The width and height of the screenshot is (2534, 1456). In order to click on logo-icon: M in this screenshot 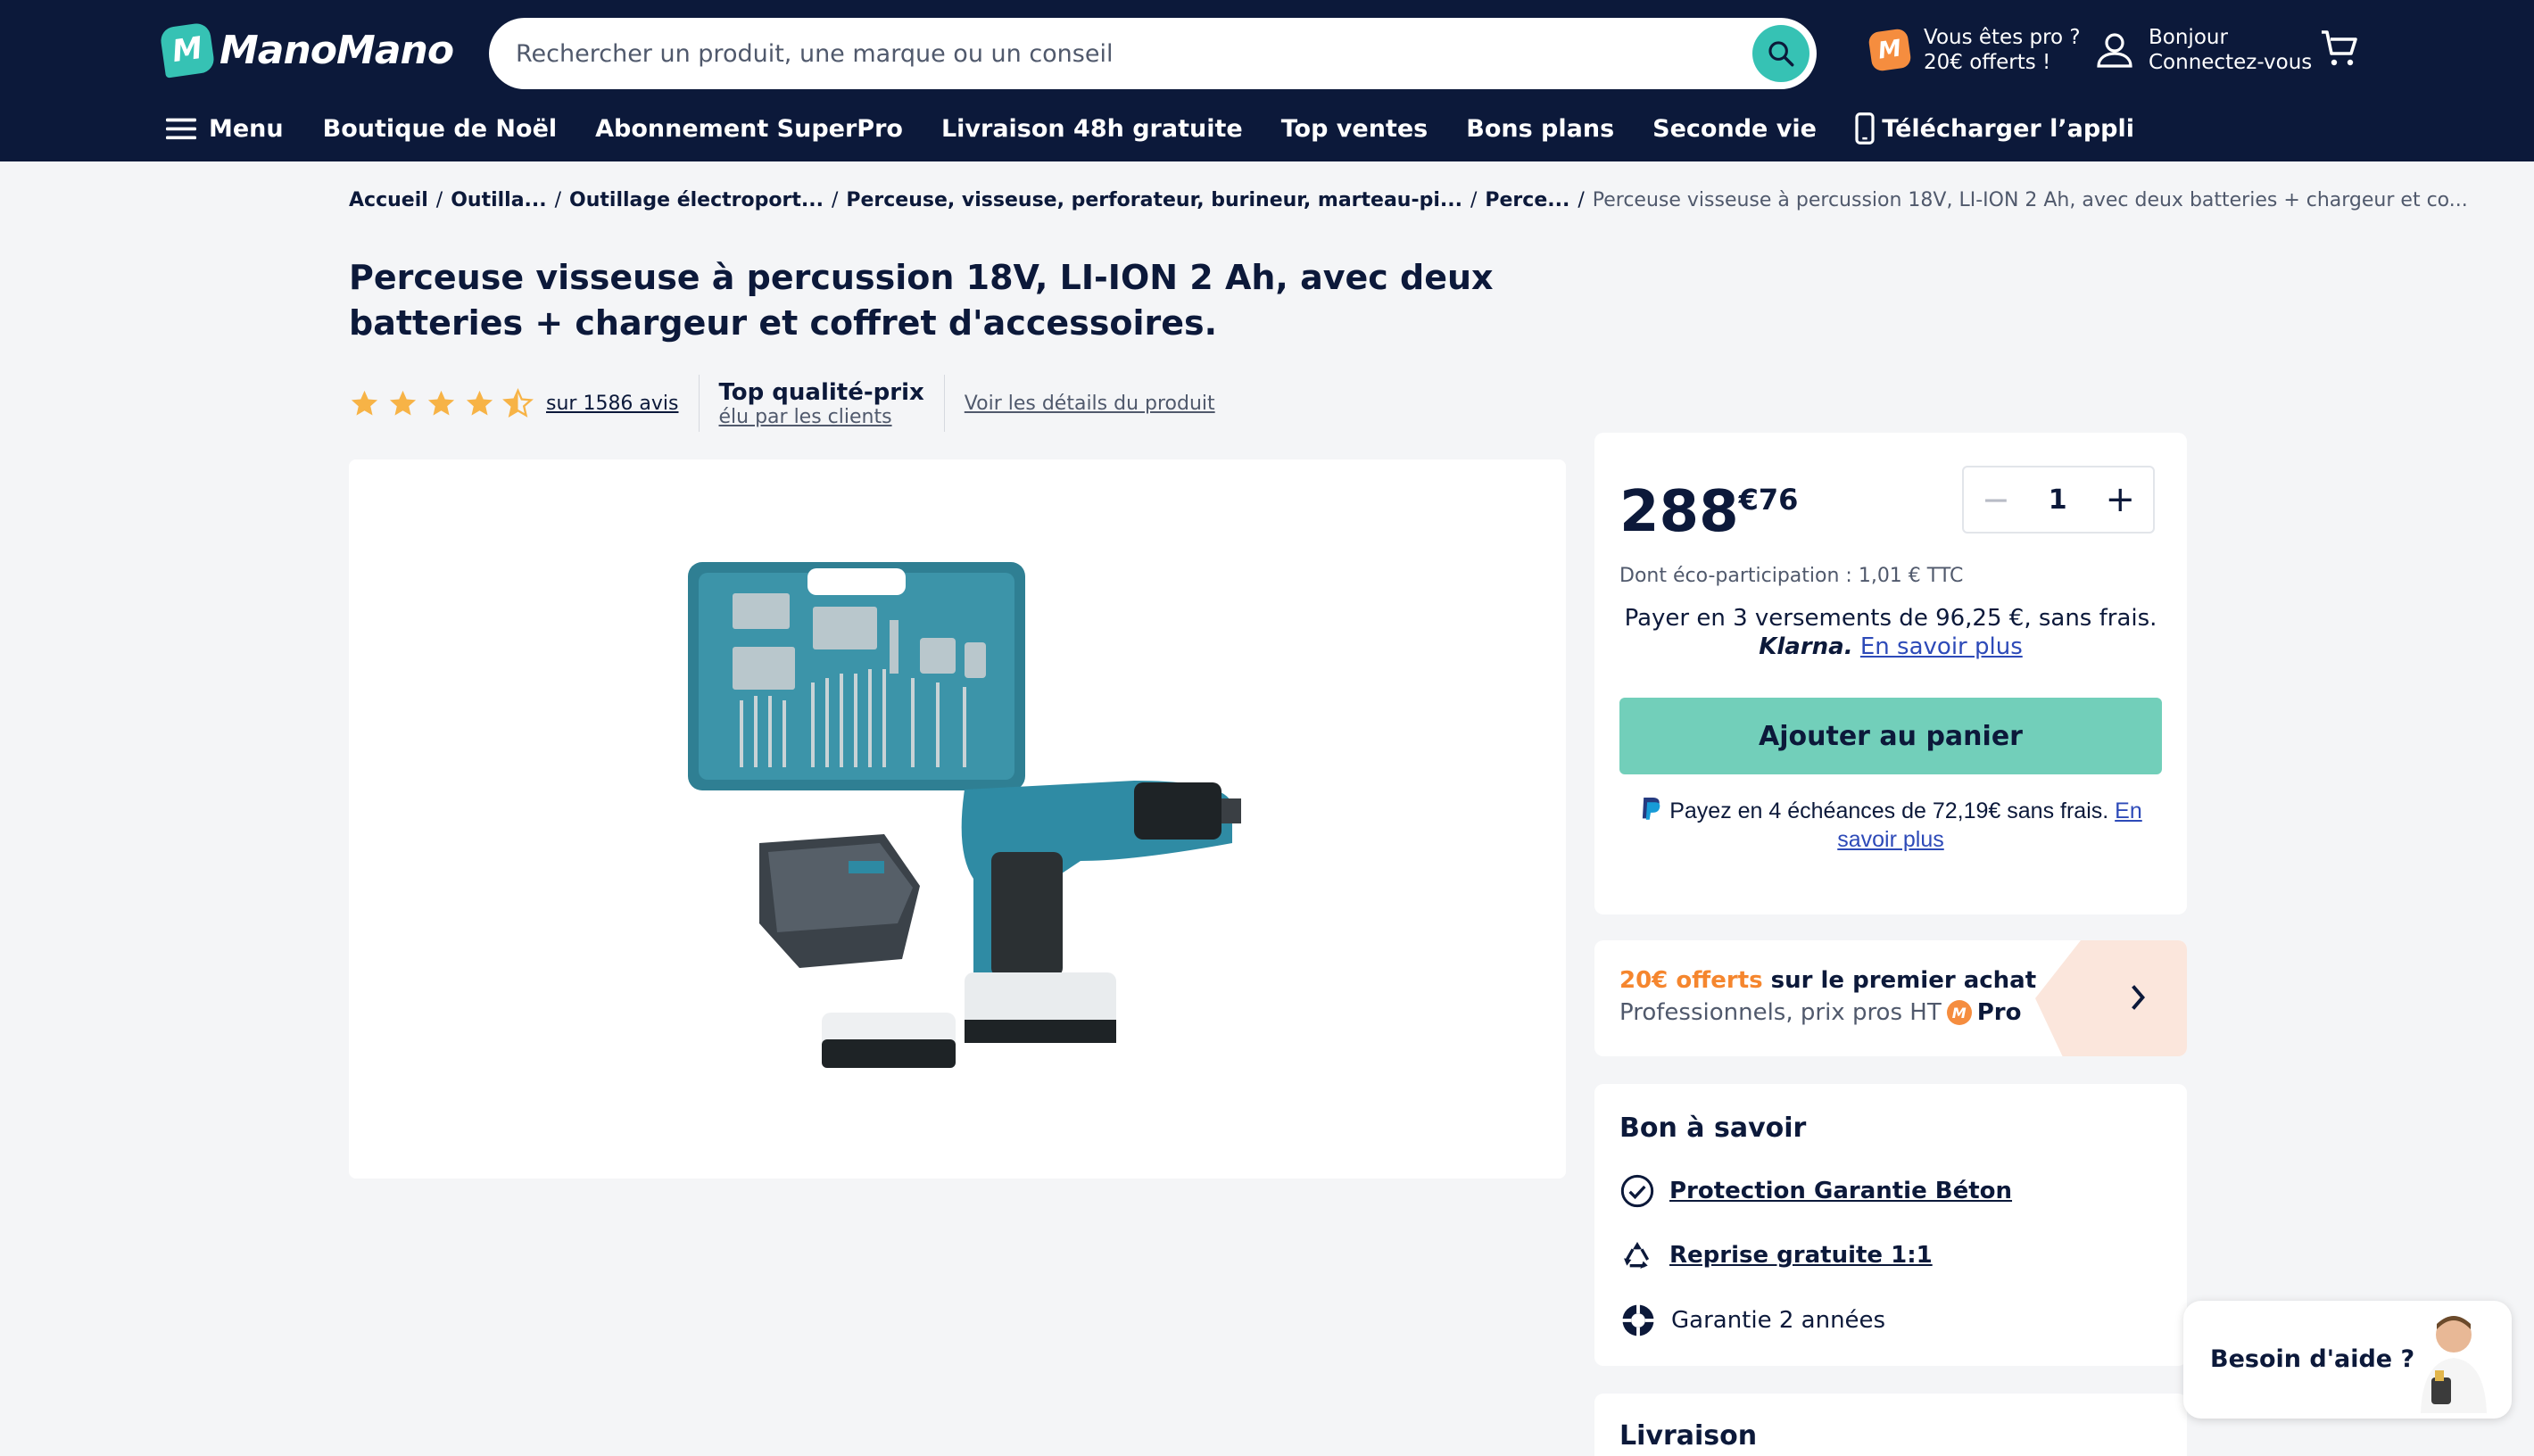, I will do `click(187, 50)`.